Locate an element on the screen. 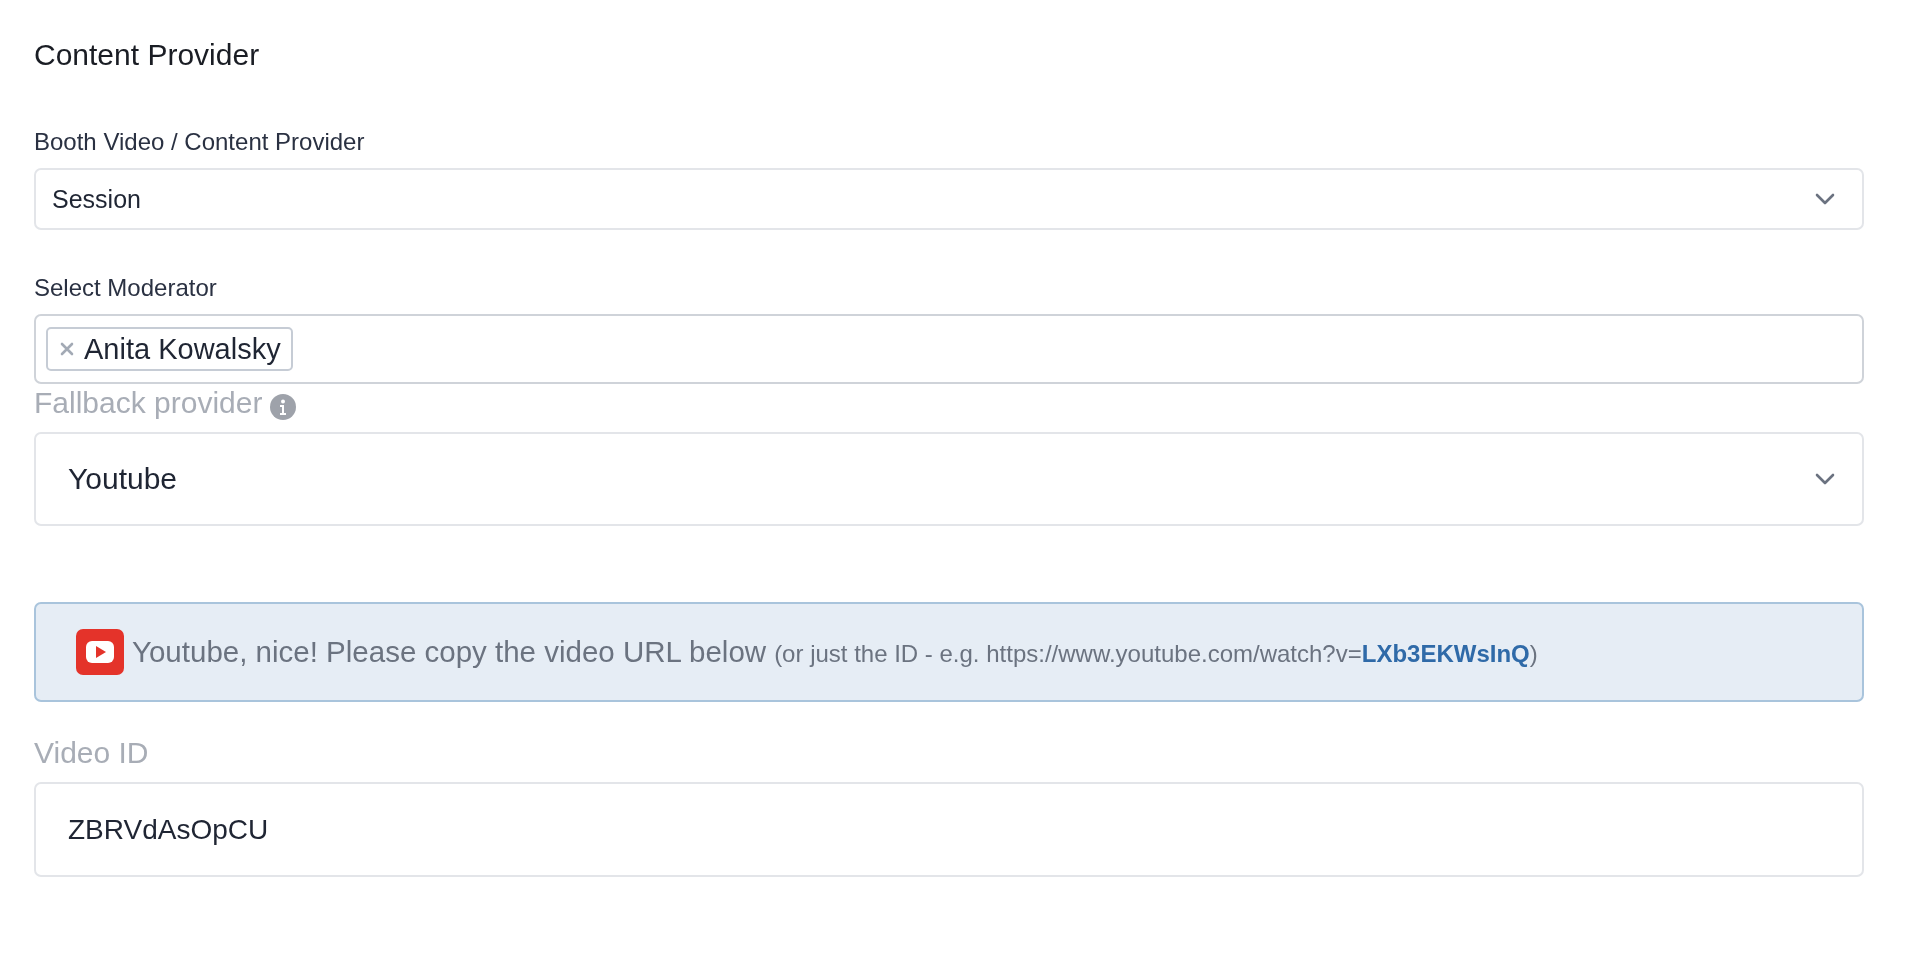  multi-select-field: Anita Kowalsky is located at coordinates (949, 349).